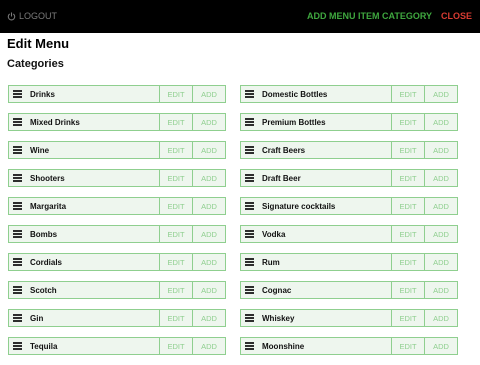 The height and width of the screenshot is (365, 480). Describe the element at coordinates (117, 206) in the screenshot. I see `category-row: Margarita EDIT ADD` at that location.